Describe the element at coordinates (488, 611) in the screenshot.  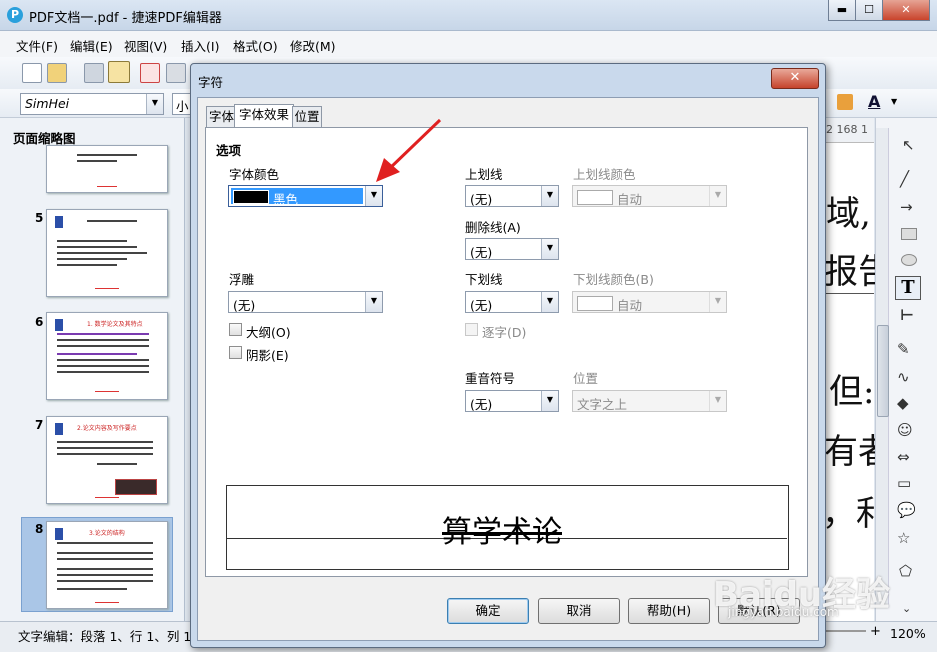
I see `ok-button: 确定` at that location.